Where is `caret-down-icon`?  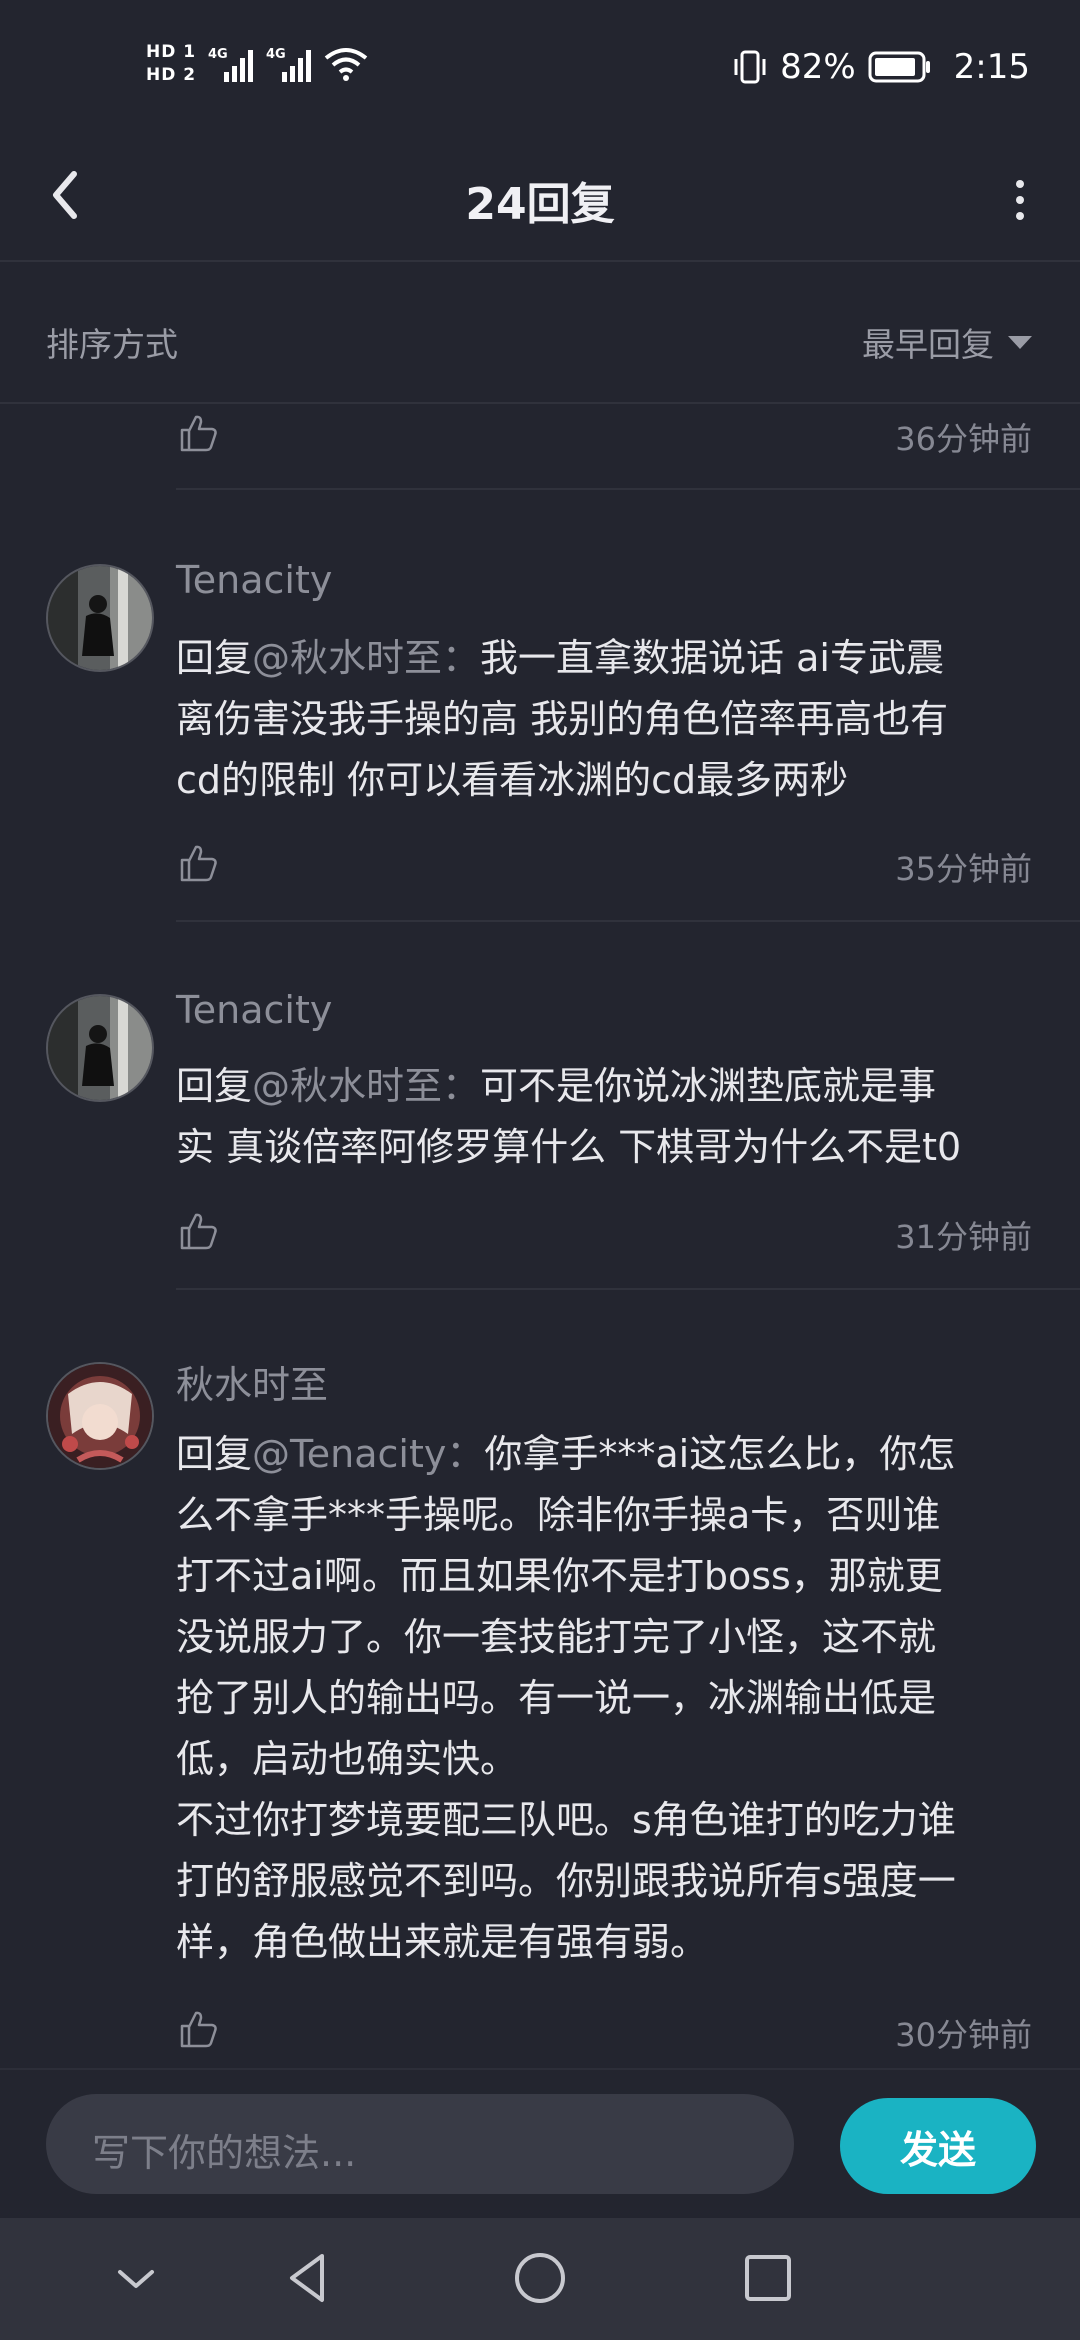 caret-down-icon is located at coordinates (1020, 342).